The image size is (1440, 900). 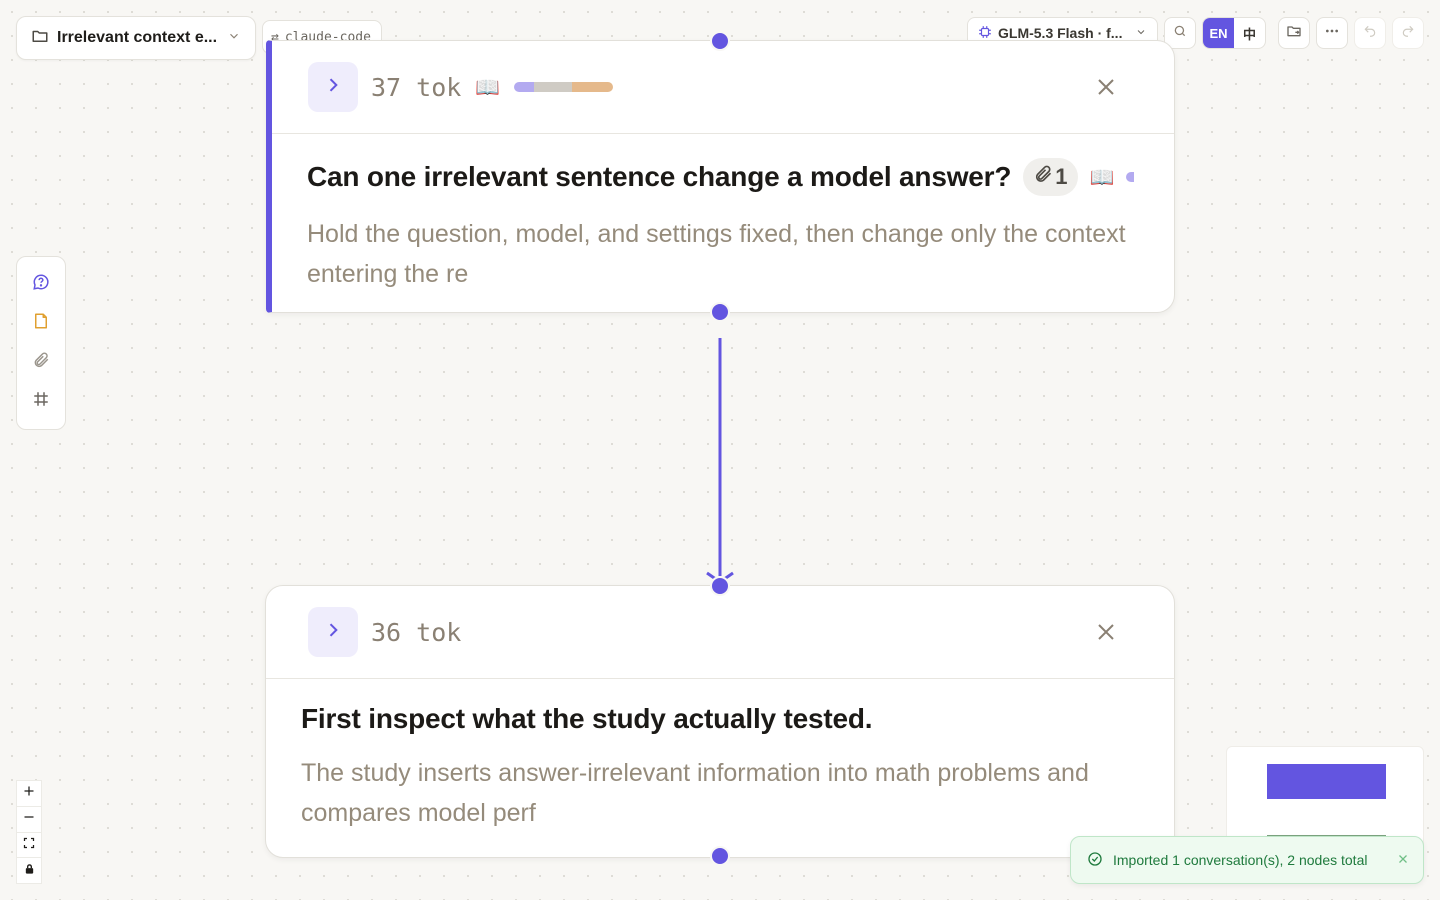 I want to click on lock-icon, so click(x=29, y=871).